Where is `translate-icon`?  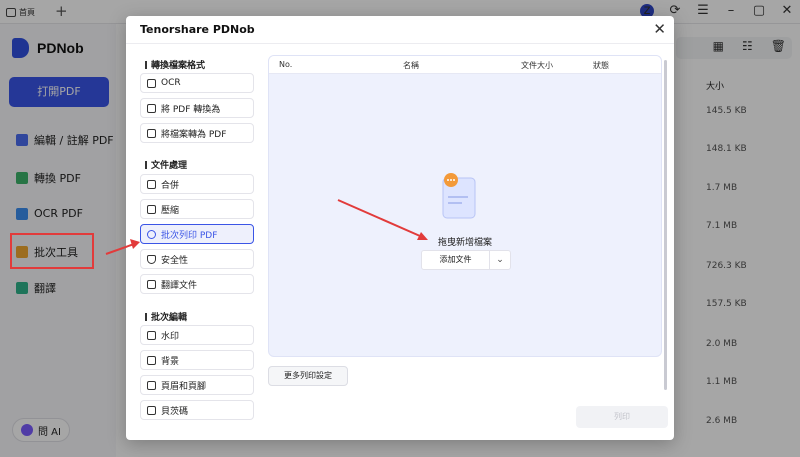 translate-icon is located at coordinates (151, 284).